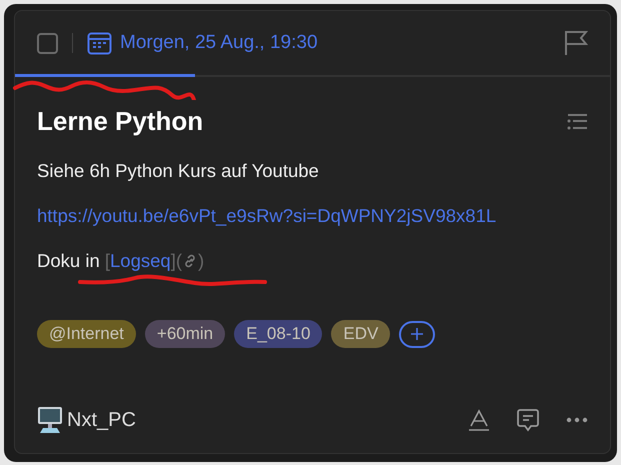  I want to click on description-text: Siehe 6h Python Kurs auf Youtube, so click(178, 171).